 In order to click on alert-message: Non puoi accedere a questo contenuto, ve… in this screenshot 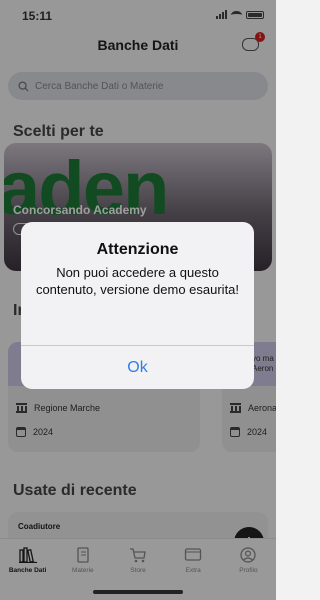, I will do `click(137, 281)`.